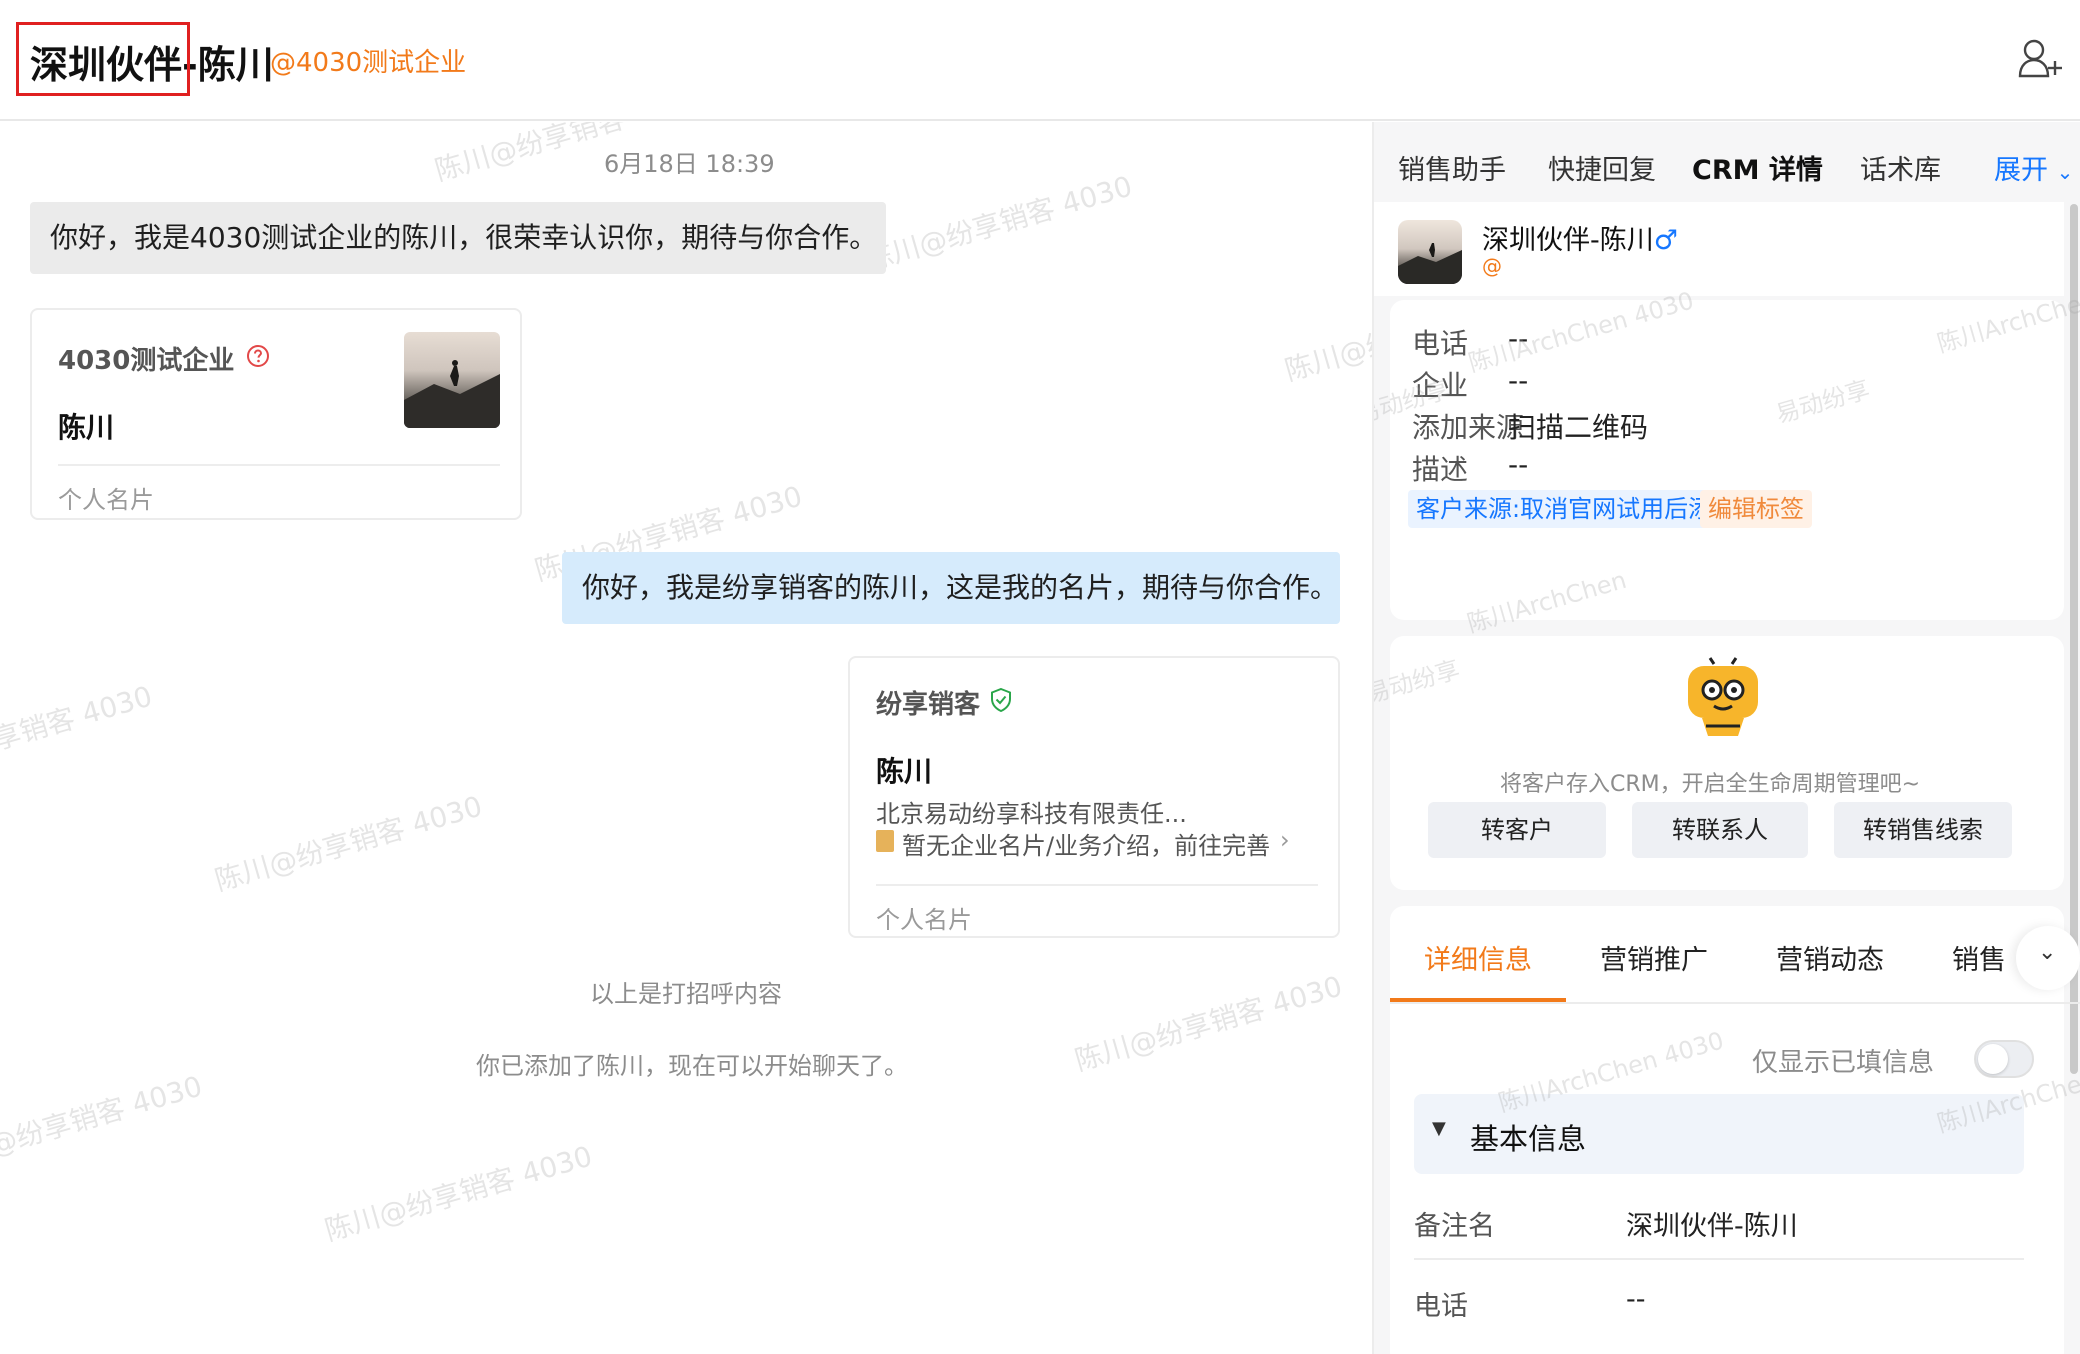 The image size is (2080, 1354). What do you see at coordinates (146, 361) in the screenshot?
I see `card-company: 4030测试企业` at bounding box center [146, 361].